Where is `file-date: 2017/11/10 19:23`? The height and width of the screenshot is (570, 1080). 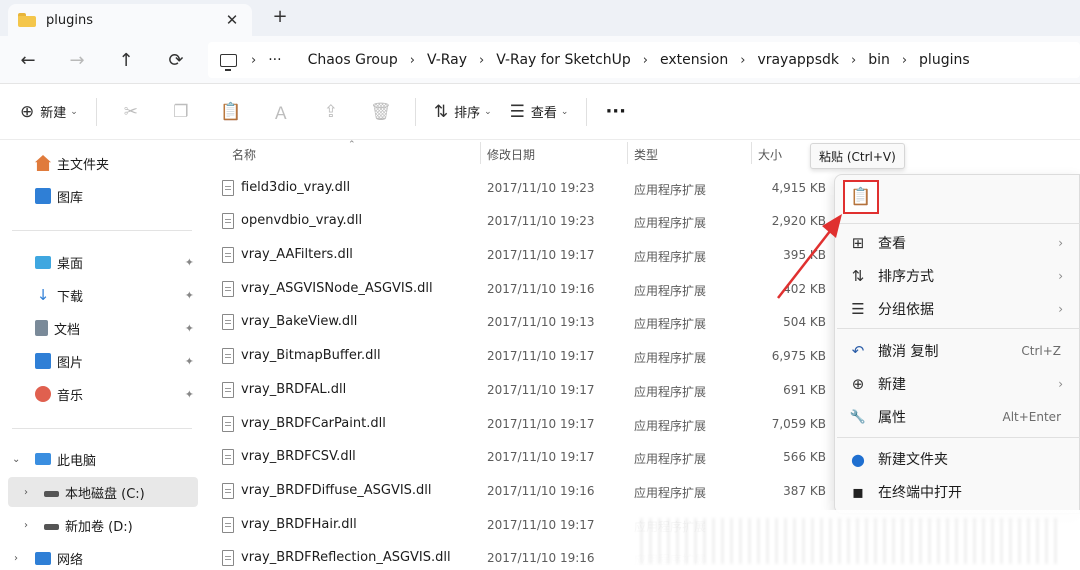
file-date: 2017/11/10 19:23 is located at coordinates (541, 221).